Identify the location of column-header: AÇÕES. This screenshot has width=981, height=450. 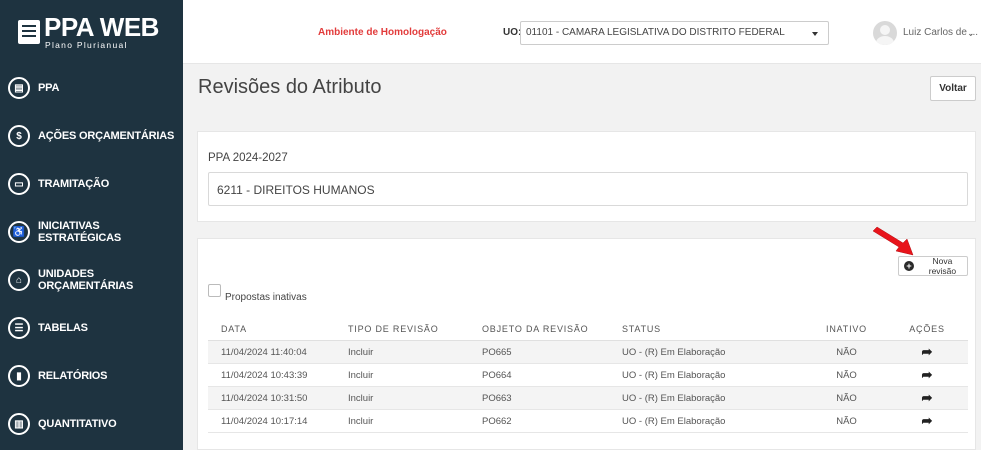
(927, 329).